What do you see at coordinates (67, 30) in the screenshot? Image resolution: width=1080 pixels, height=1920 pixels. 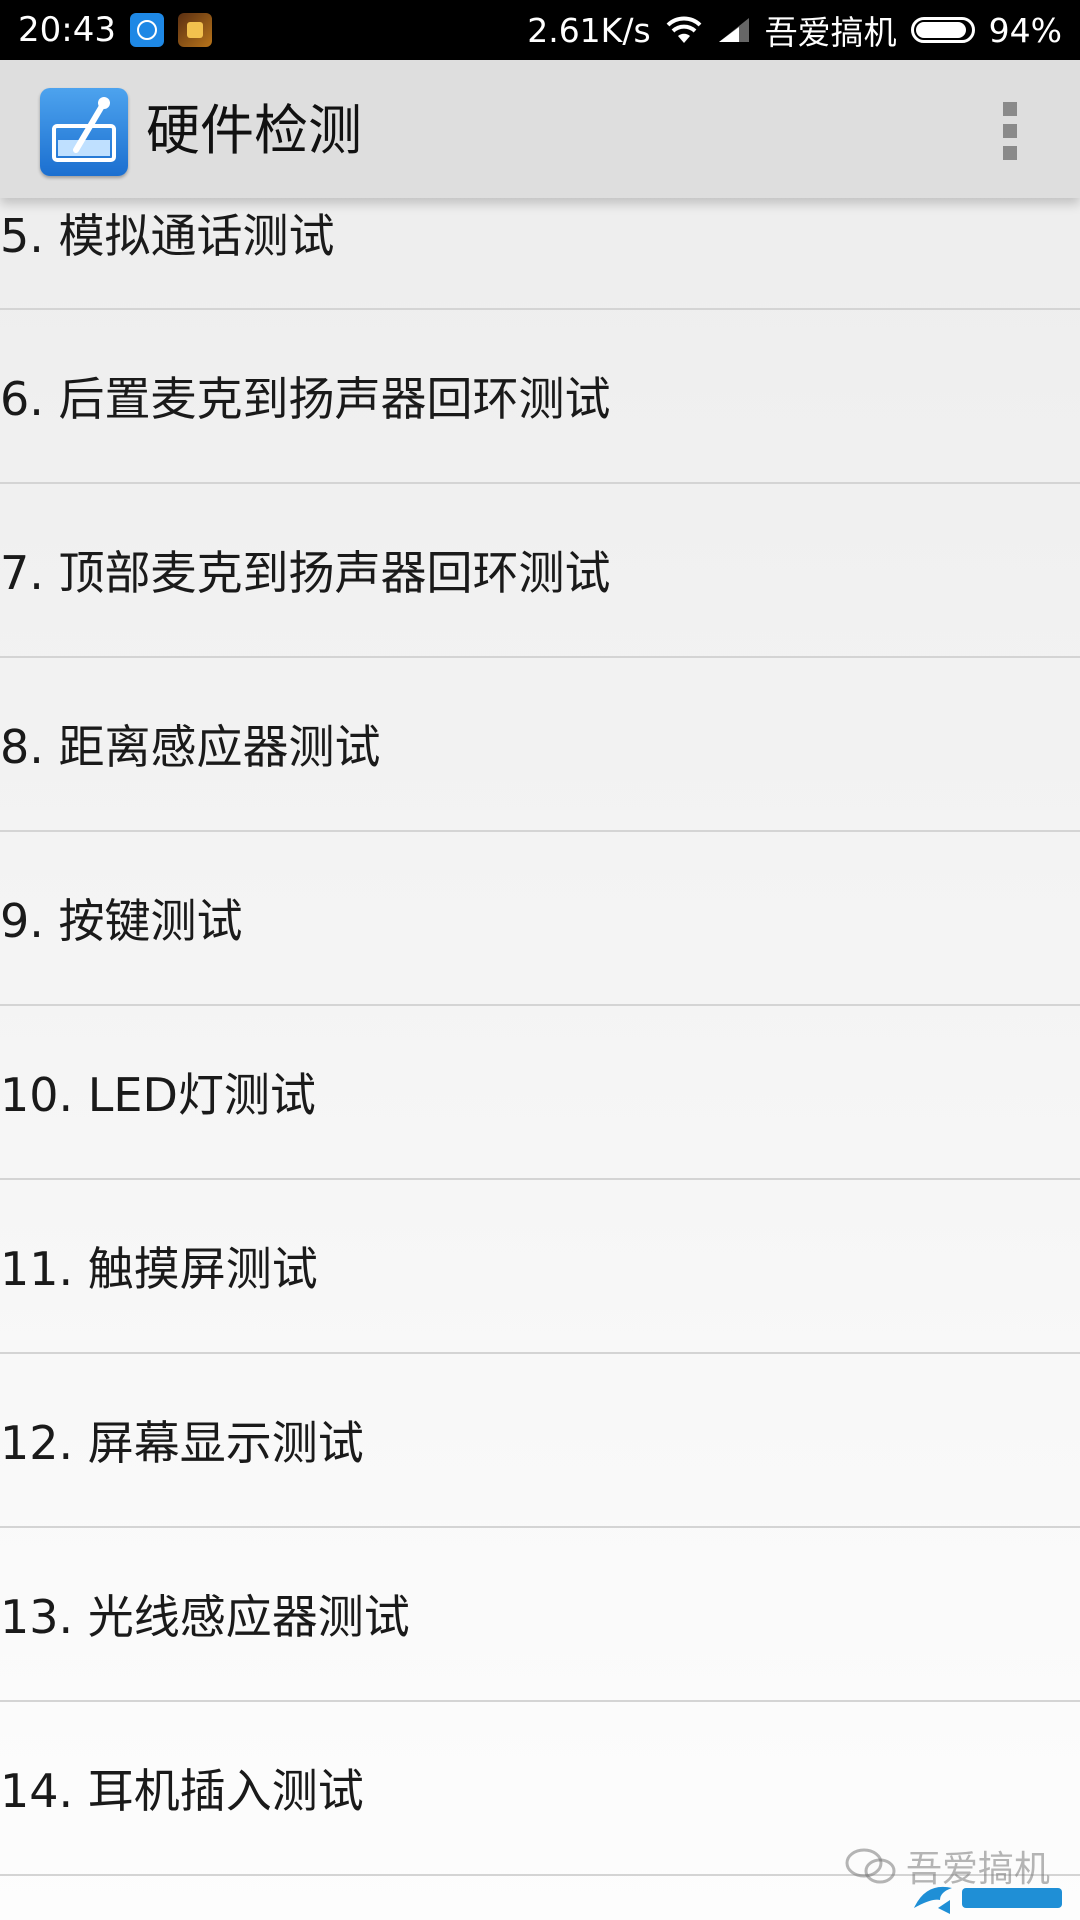 I see `status-time: 20:43` at bounding box center [67, 30].